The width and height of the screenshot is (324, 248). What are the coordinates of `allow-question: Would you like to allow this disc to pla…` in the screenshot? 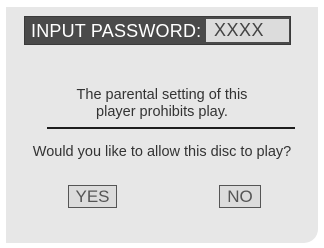 It's located at (162, 152).